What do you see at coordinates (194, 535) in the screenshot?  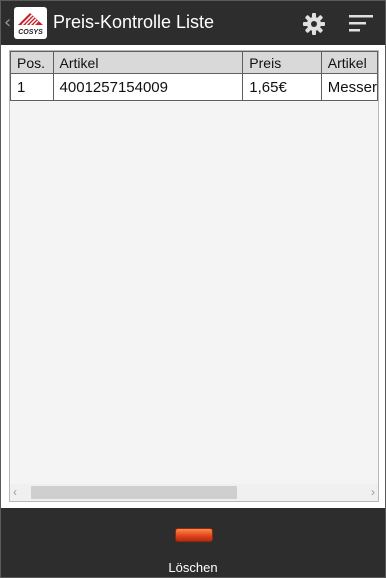 I see `delete-button` at bounding box center [194, 535].